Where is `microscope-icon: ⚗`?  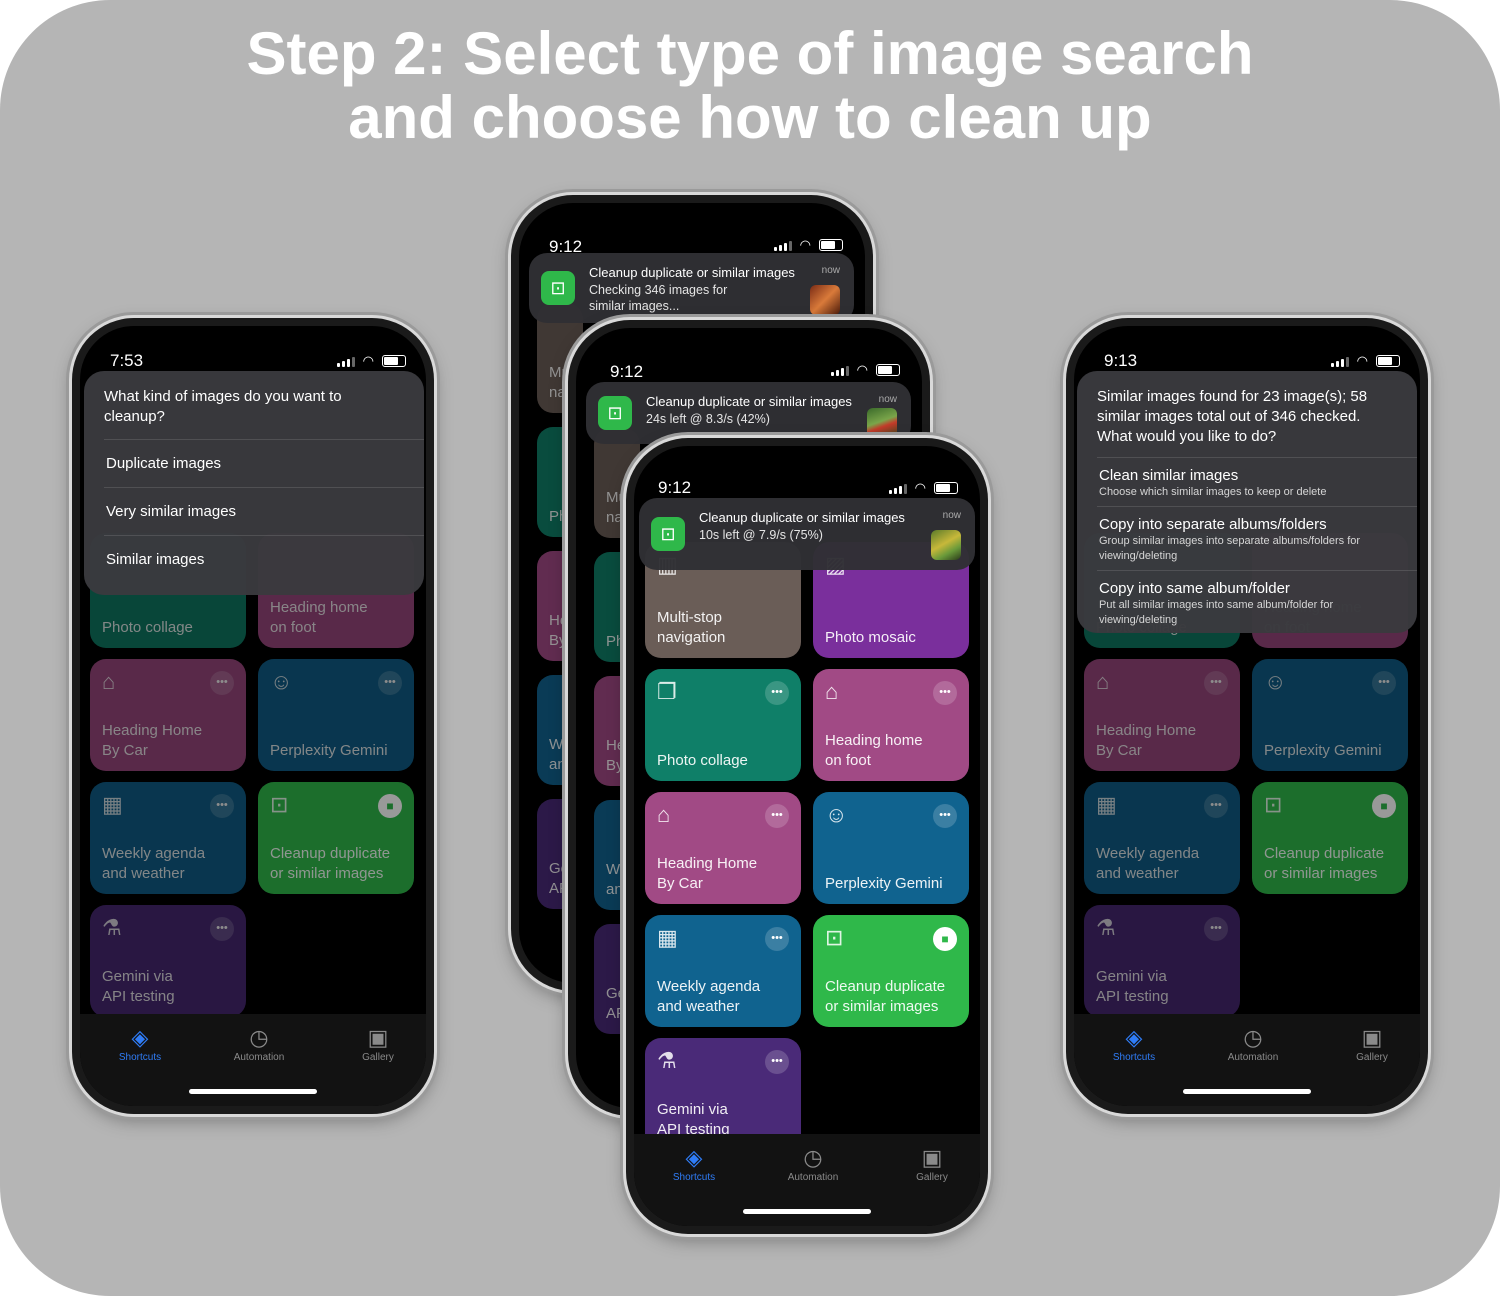
microscope-icon: ⚗ is located at coordinates (1106, 927).